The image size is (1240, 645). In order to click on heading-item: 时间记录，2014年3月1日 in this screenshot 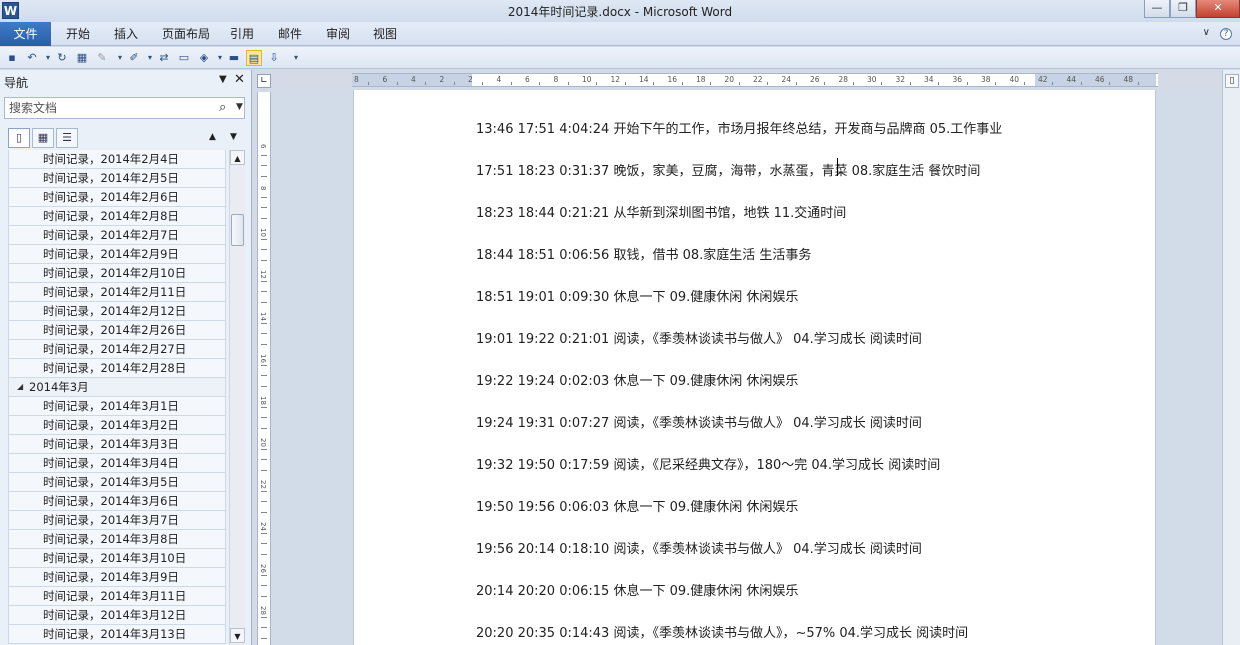, I will do `click(117, 406)`.